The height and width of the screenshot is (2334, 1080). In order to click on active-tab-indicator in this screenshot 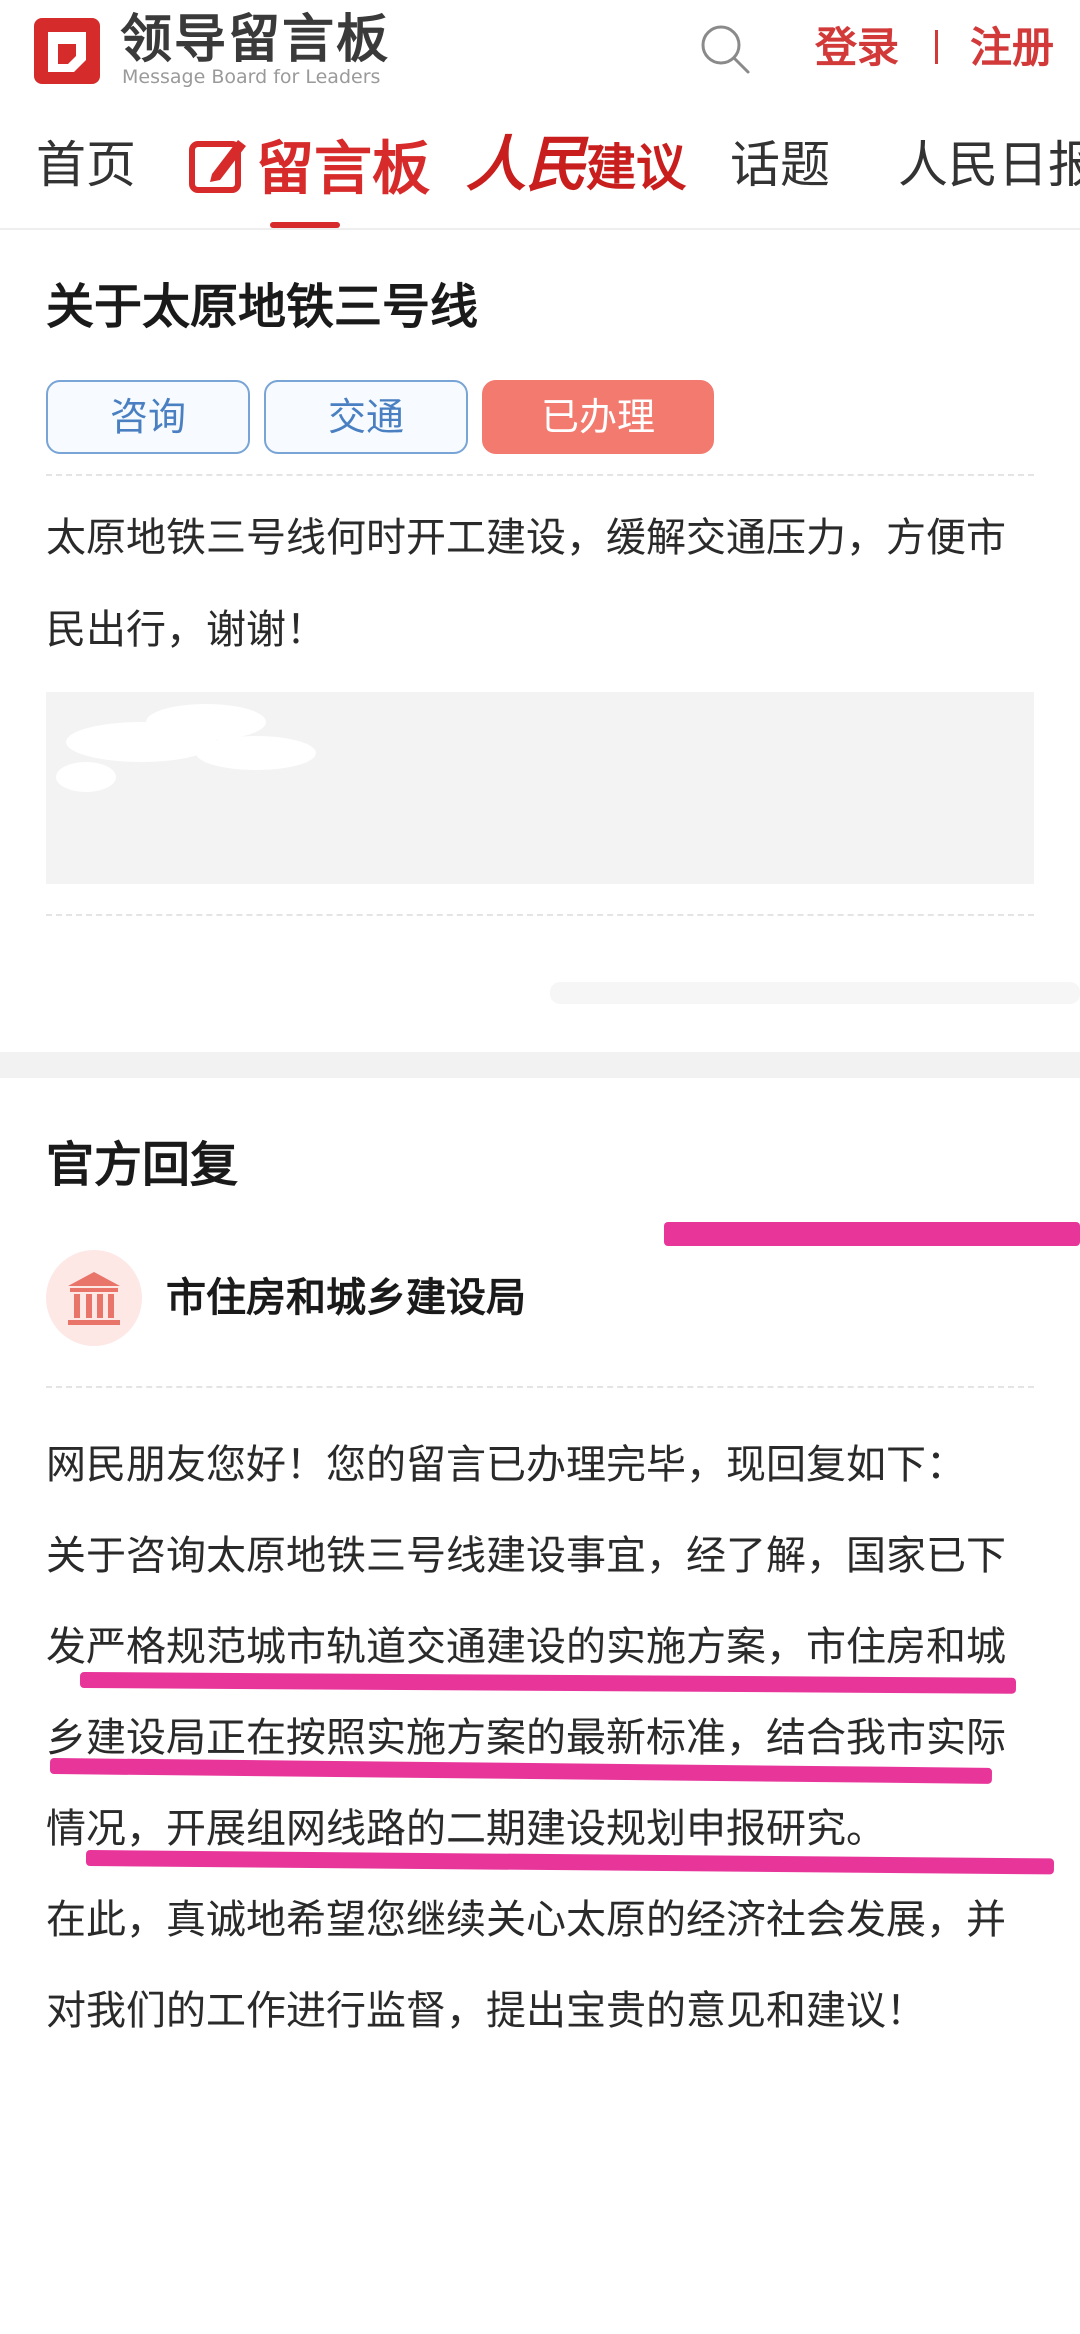, I will do `click(305, 225)`.